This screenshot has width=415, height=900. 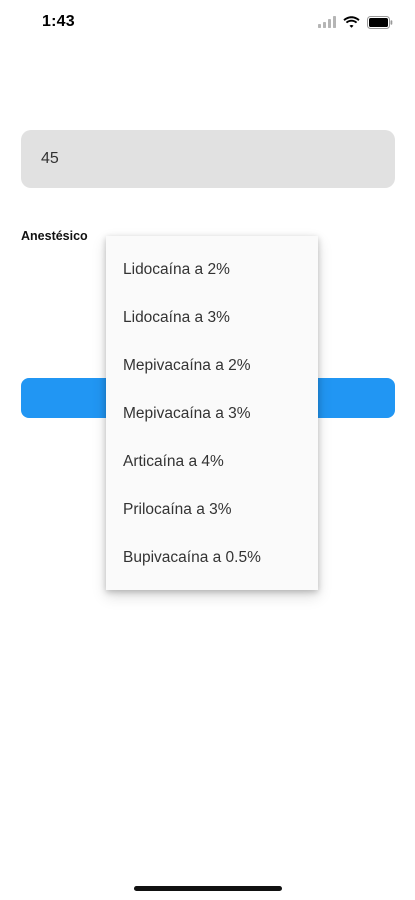 What do you see at coordinates (212, 270) in the screenshot?
I see `menu-item-lidocaine-2: Lidocaína a 2%` at bounding box center [212, 270].